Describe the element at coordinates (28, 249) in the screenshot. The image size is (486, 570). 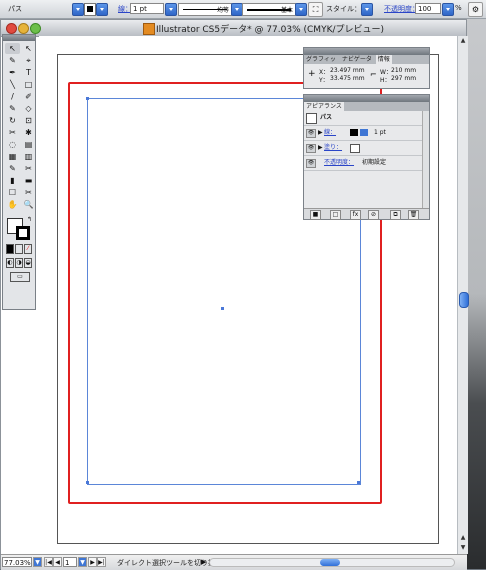
I see `none-mode-icon: ⁄` at that location.